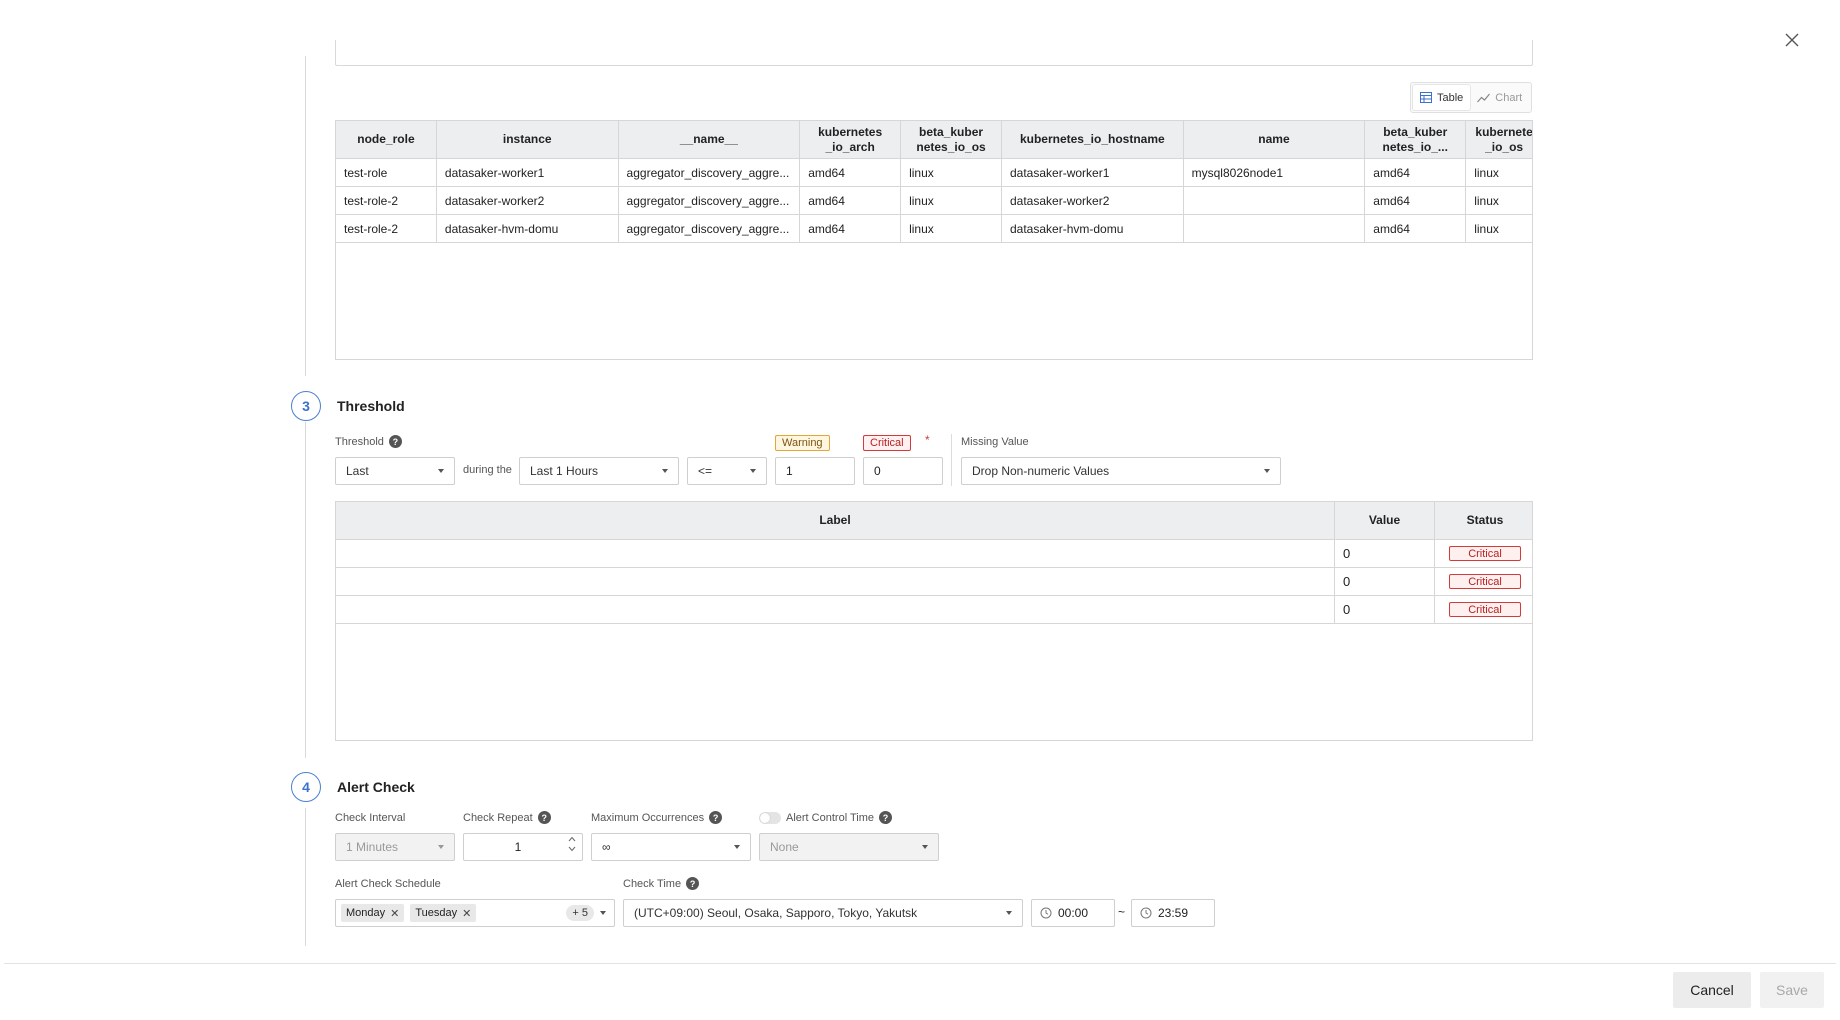  Describe the element at coordinates (995, 442) in the screenshot. I see `missing-value-label: Missing Value` at that location.